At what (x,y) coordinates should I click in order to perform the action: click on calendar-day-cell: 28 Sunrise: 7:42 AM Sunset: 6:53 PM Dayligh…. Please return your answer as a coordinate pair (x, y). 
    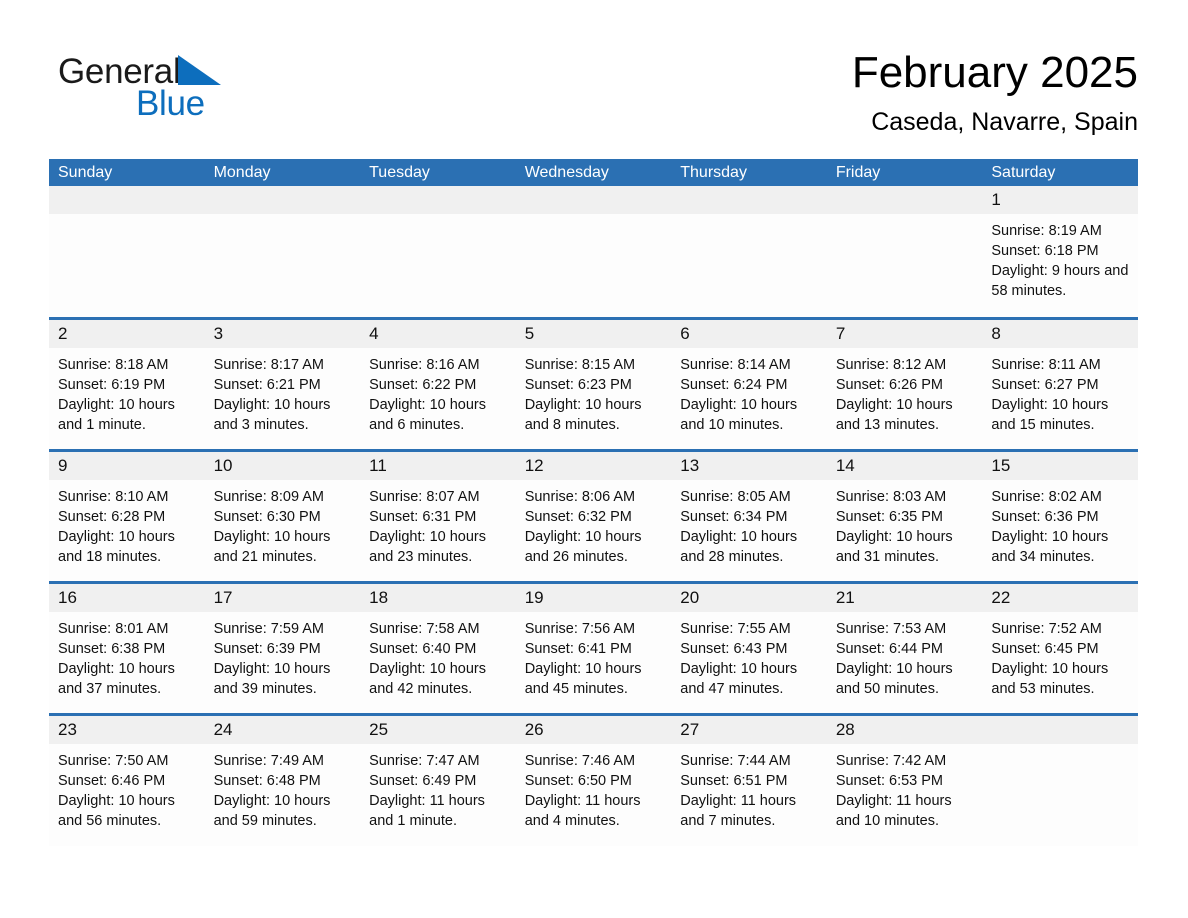
    Looking at the image, I should click on (904, 779).